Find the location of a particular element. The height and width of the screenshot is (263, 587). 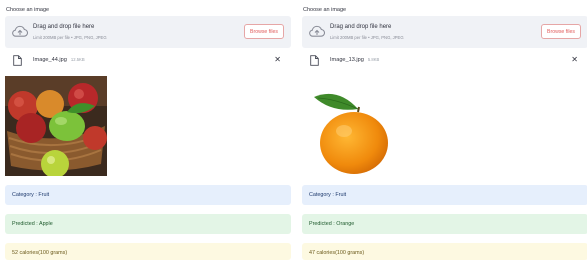

file-name: Image_44.jpg 12.5KB is located at coordinates (59, 60).